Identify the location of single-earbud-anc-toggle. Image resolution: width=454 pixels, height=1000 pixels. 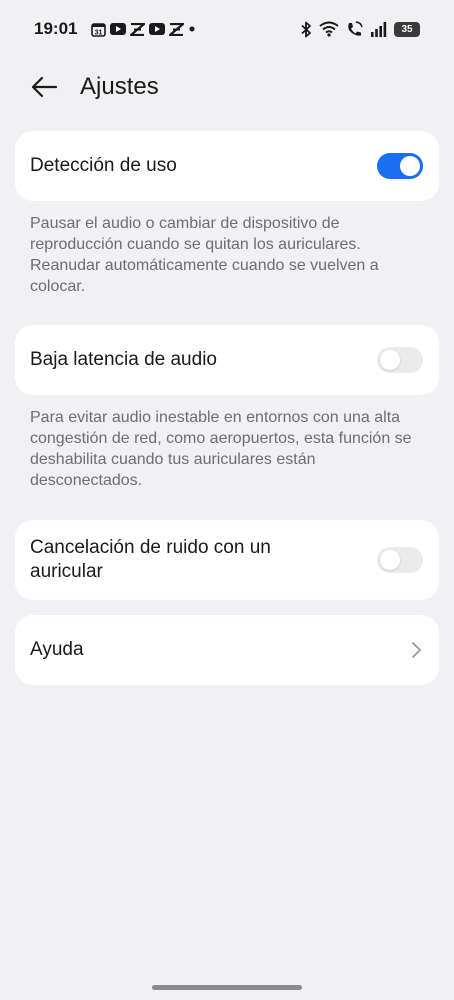
(400, 560).